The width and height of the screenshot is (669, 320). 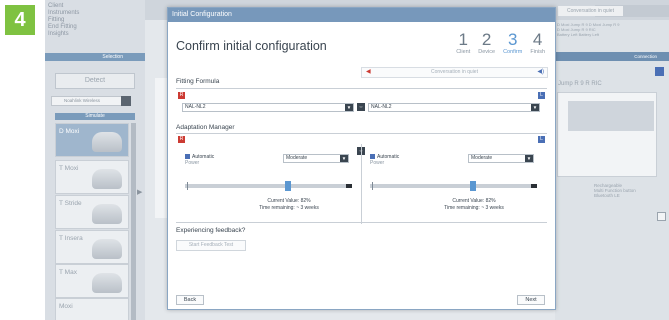 I want to click on device-item: D Moxi, so click(x=92, y=140).